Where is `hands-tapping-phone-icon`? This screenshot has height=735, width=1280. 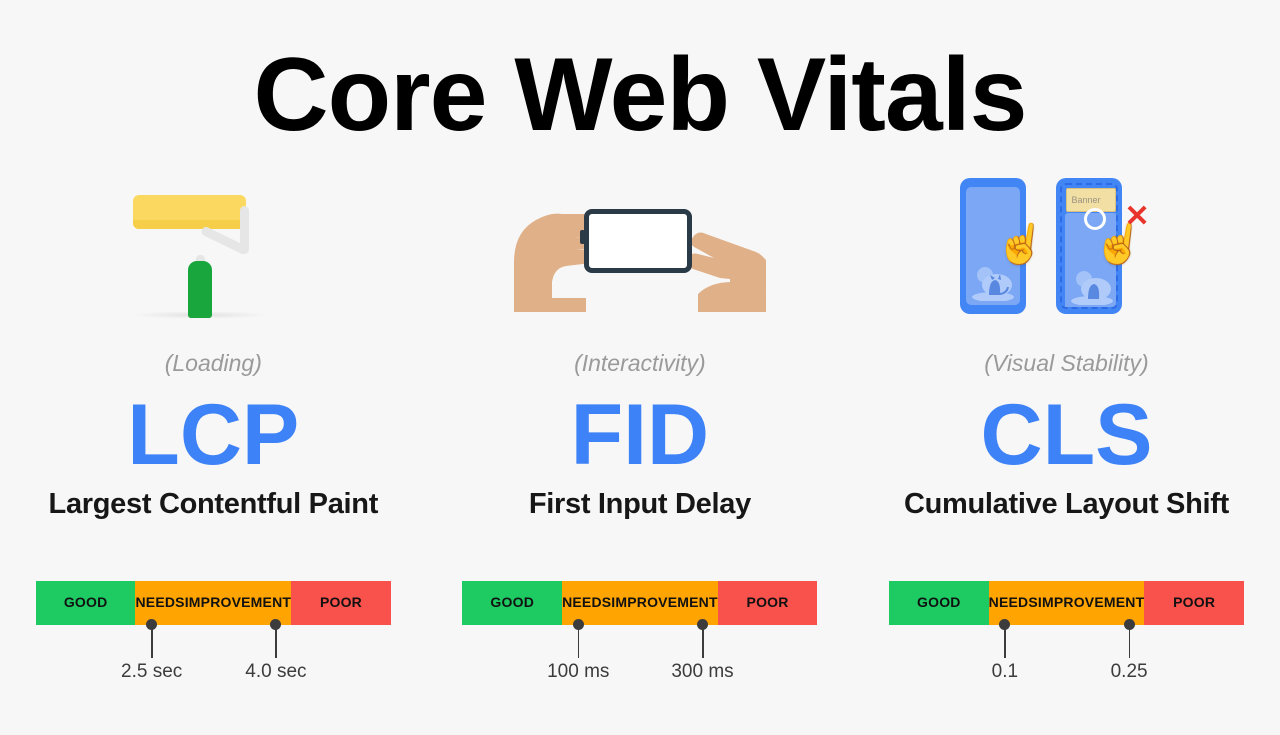
hands-tapping-phone-icon is located at coordinates (640, 255).